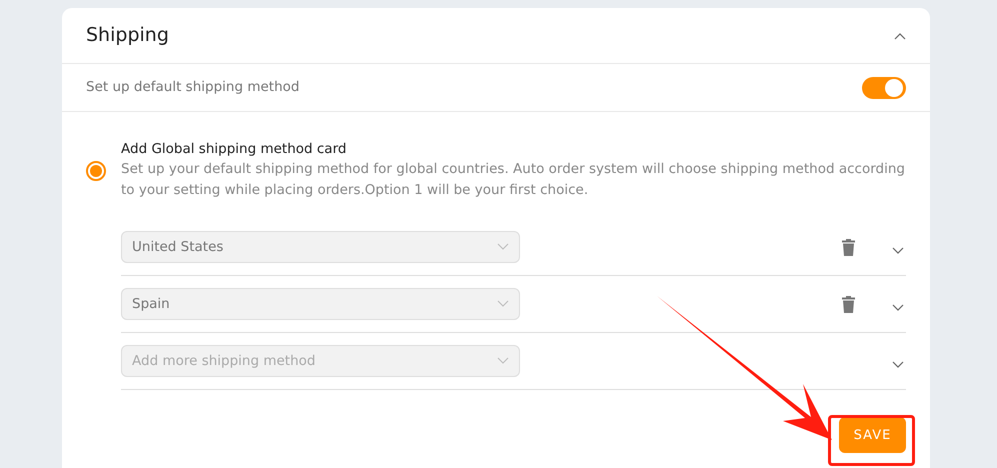 The image size is (997, 468). I want to click on add-method-select: Add more shipping method, so click(320, 361).